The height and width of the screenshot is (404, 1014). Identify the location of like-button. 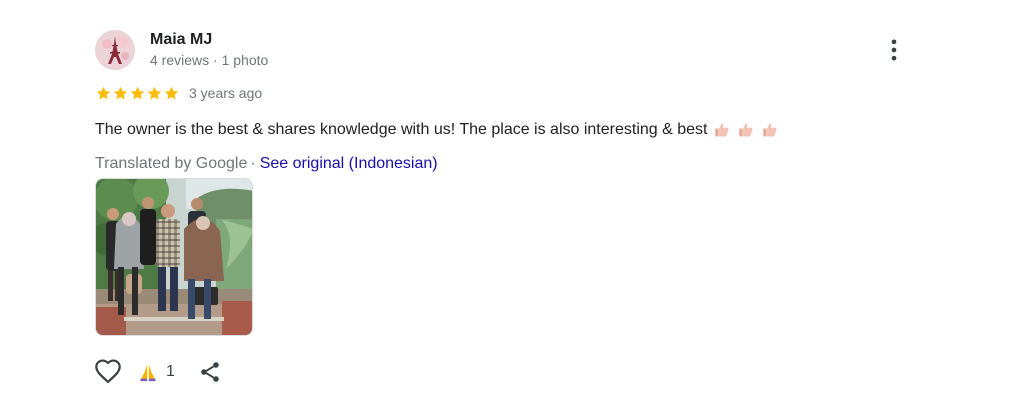
(108, 372).